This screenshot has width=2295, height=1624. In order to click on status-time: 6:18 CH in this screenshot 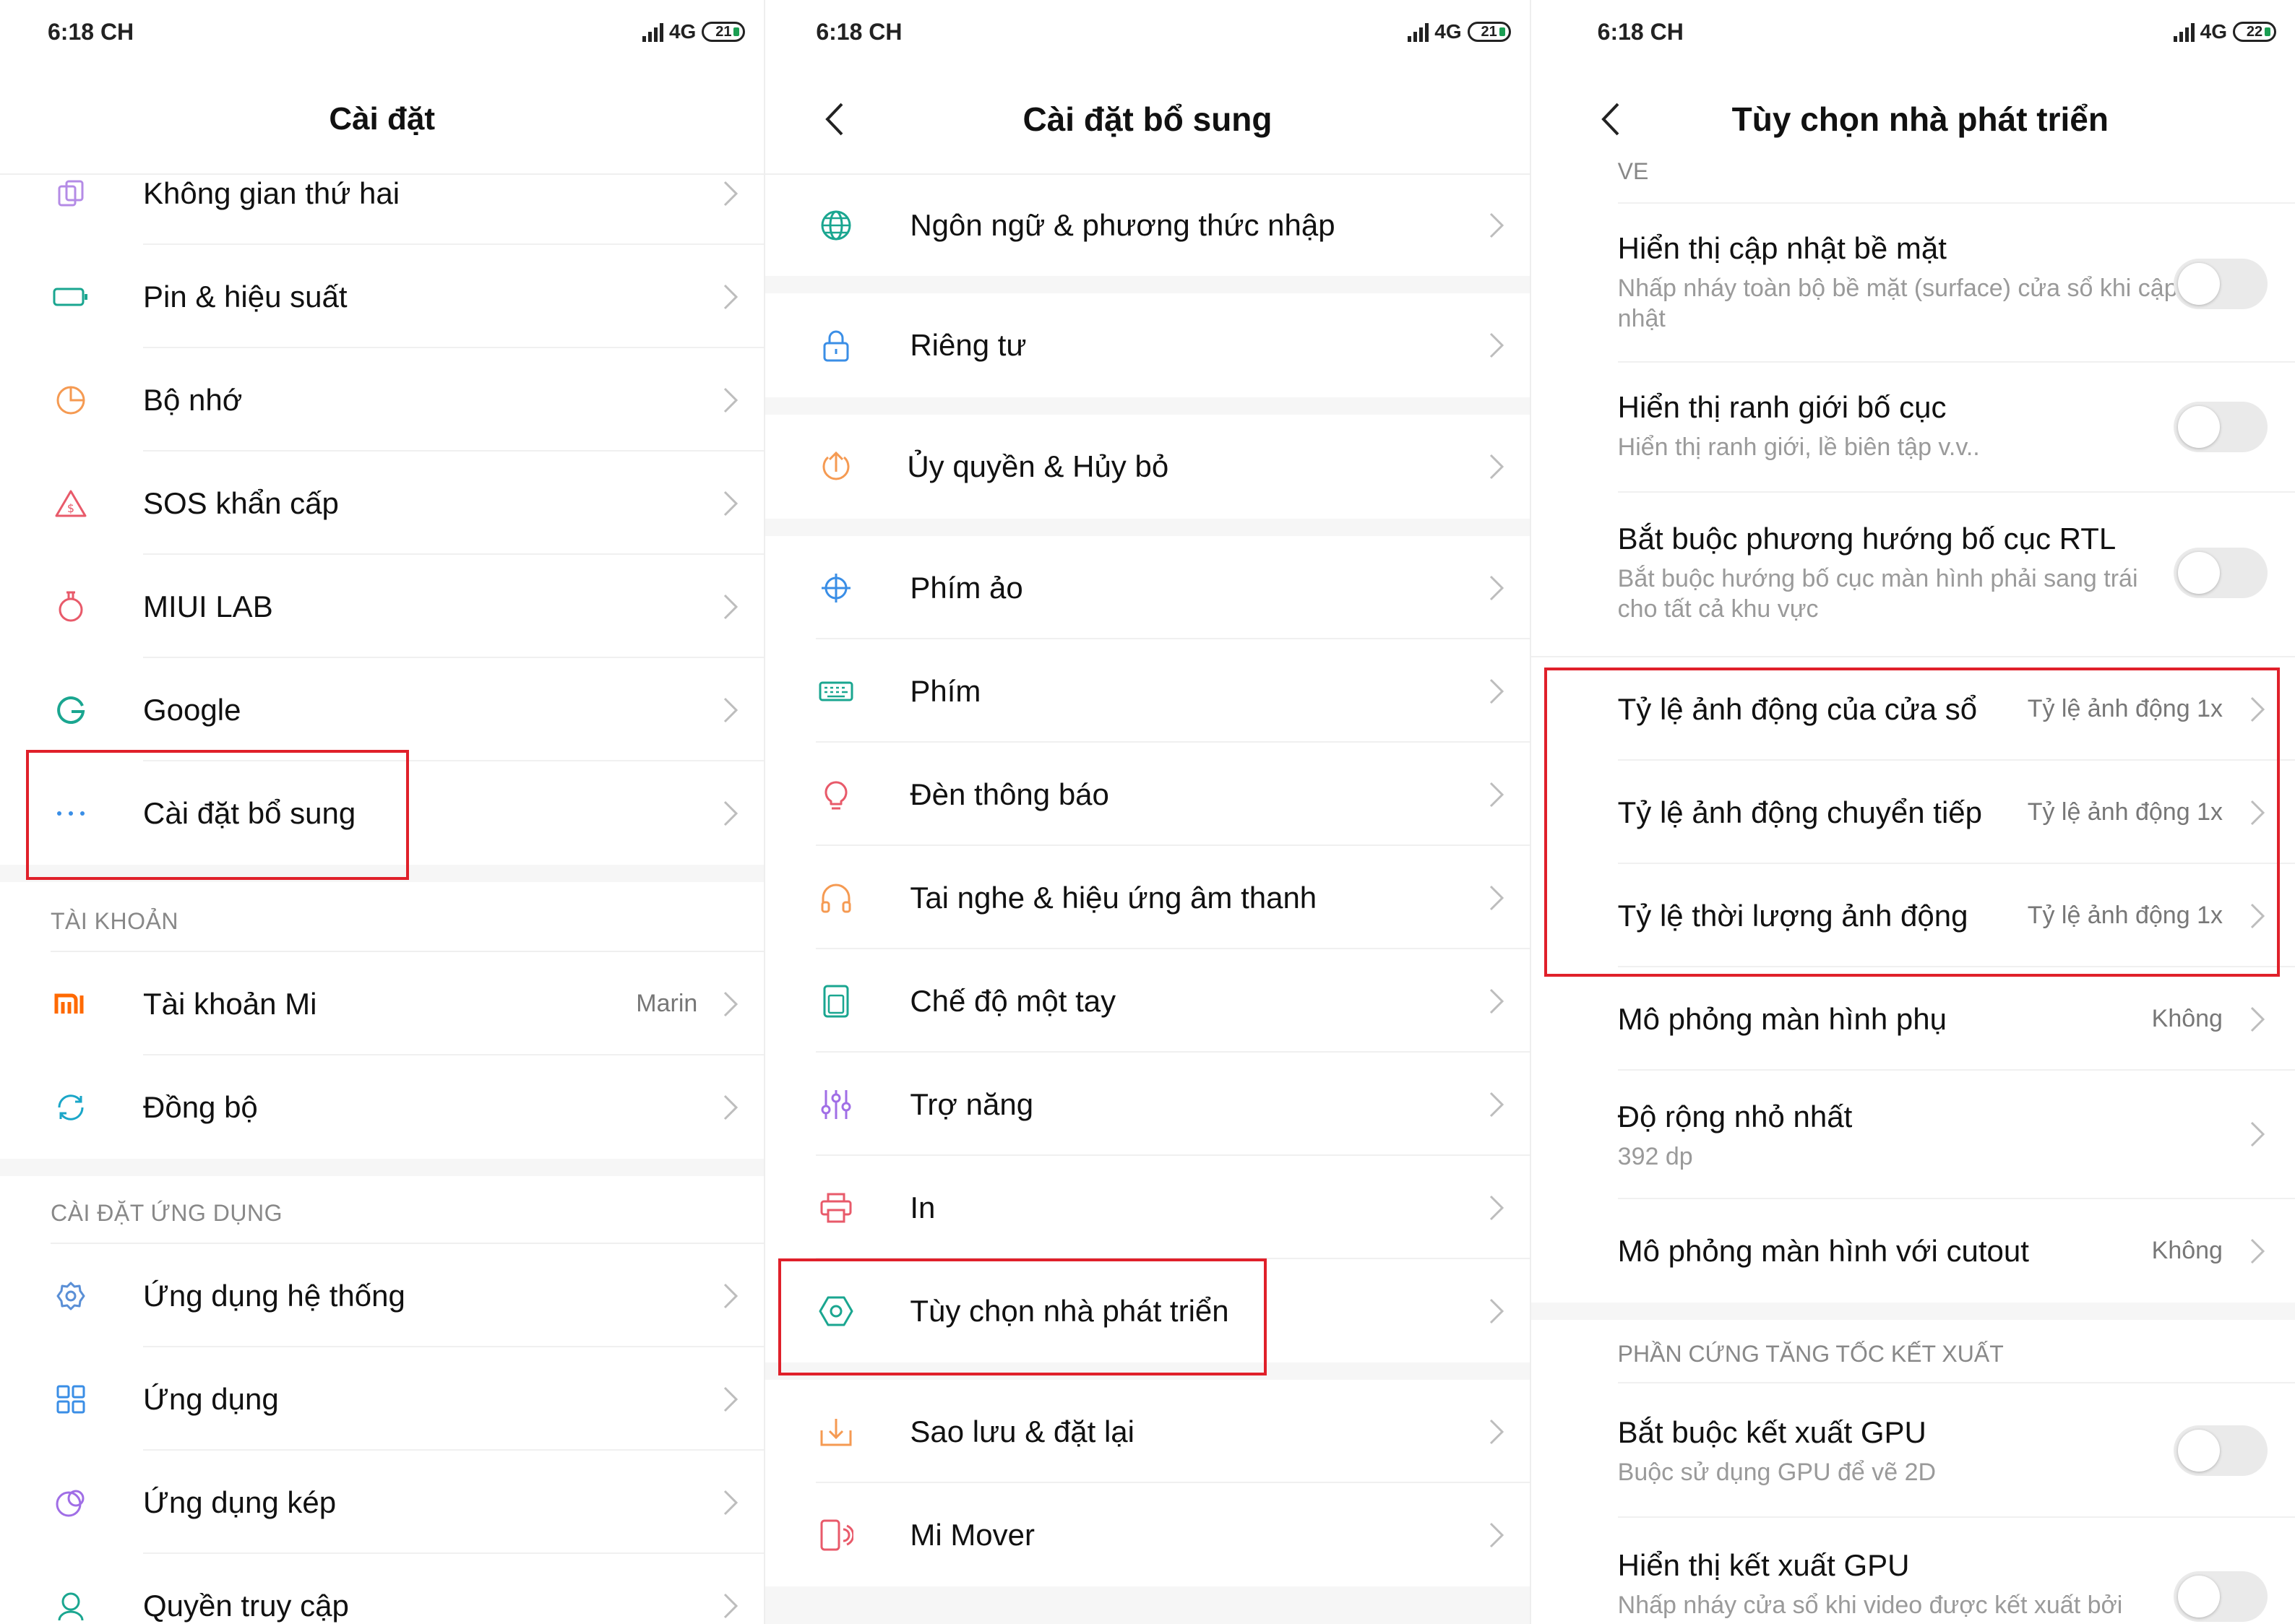, I will do `click(1640, 32)`.